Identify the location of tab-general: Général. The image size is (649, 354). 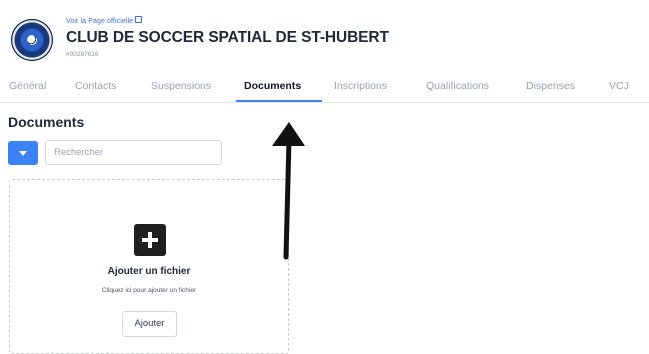
(27, 86).